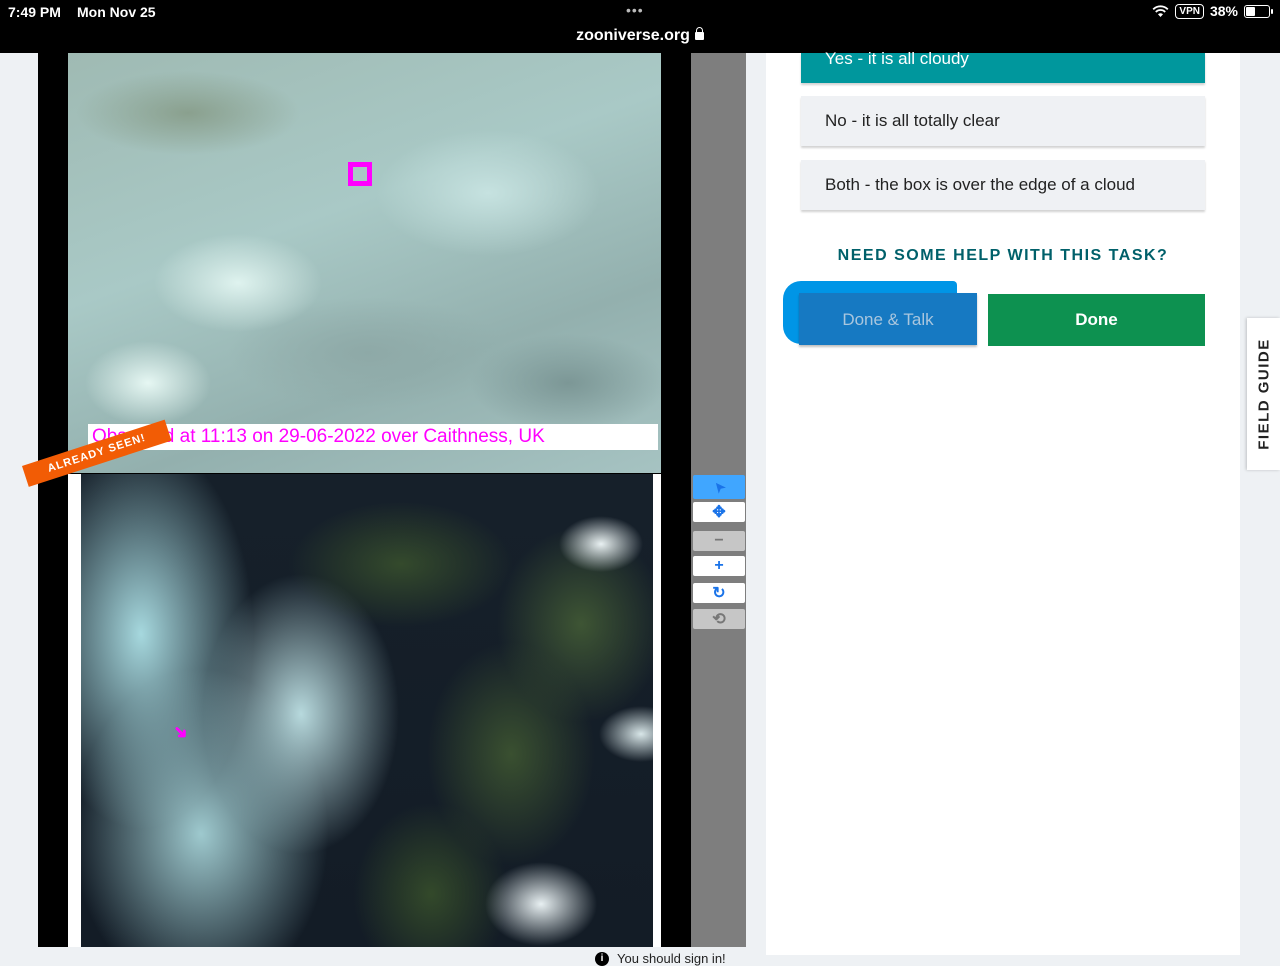 This screenshot has width=1280, height=966. I want to click on pointer-tool-button: ➤, so click(719, 487).